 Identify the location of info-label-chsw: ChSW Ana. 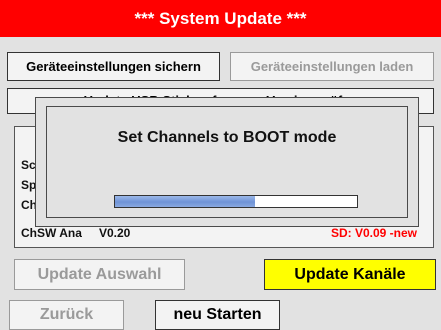
(51, 233).